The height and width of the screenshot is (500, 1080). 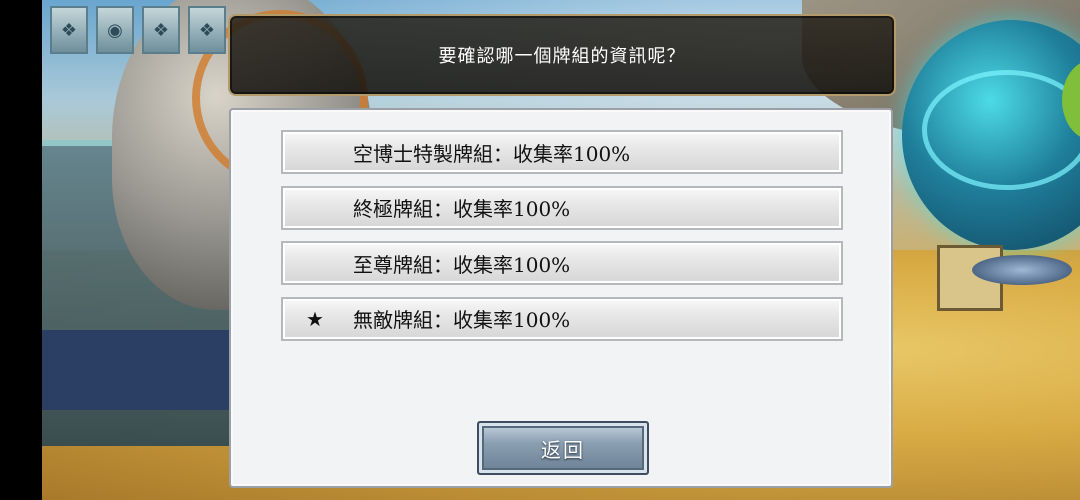 I want to click on deck-option-label: 空博士特製牌組：收集率100%, so click(x=492, y=153).